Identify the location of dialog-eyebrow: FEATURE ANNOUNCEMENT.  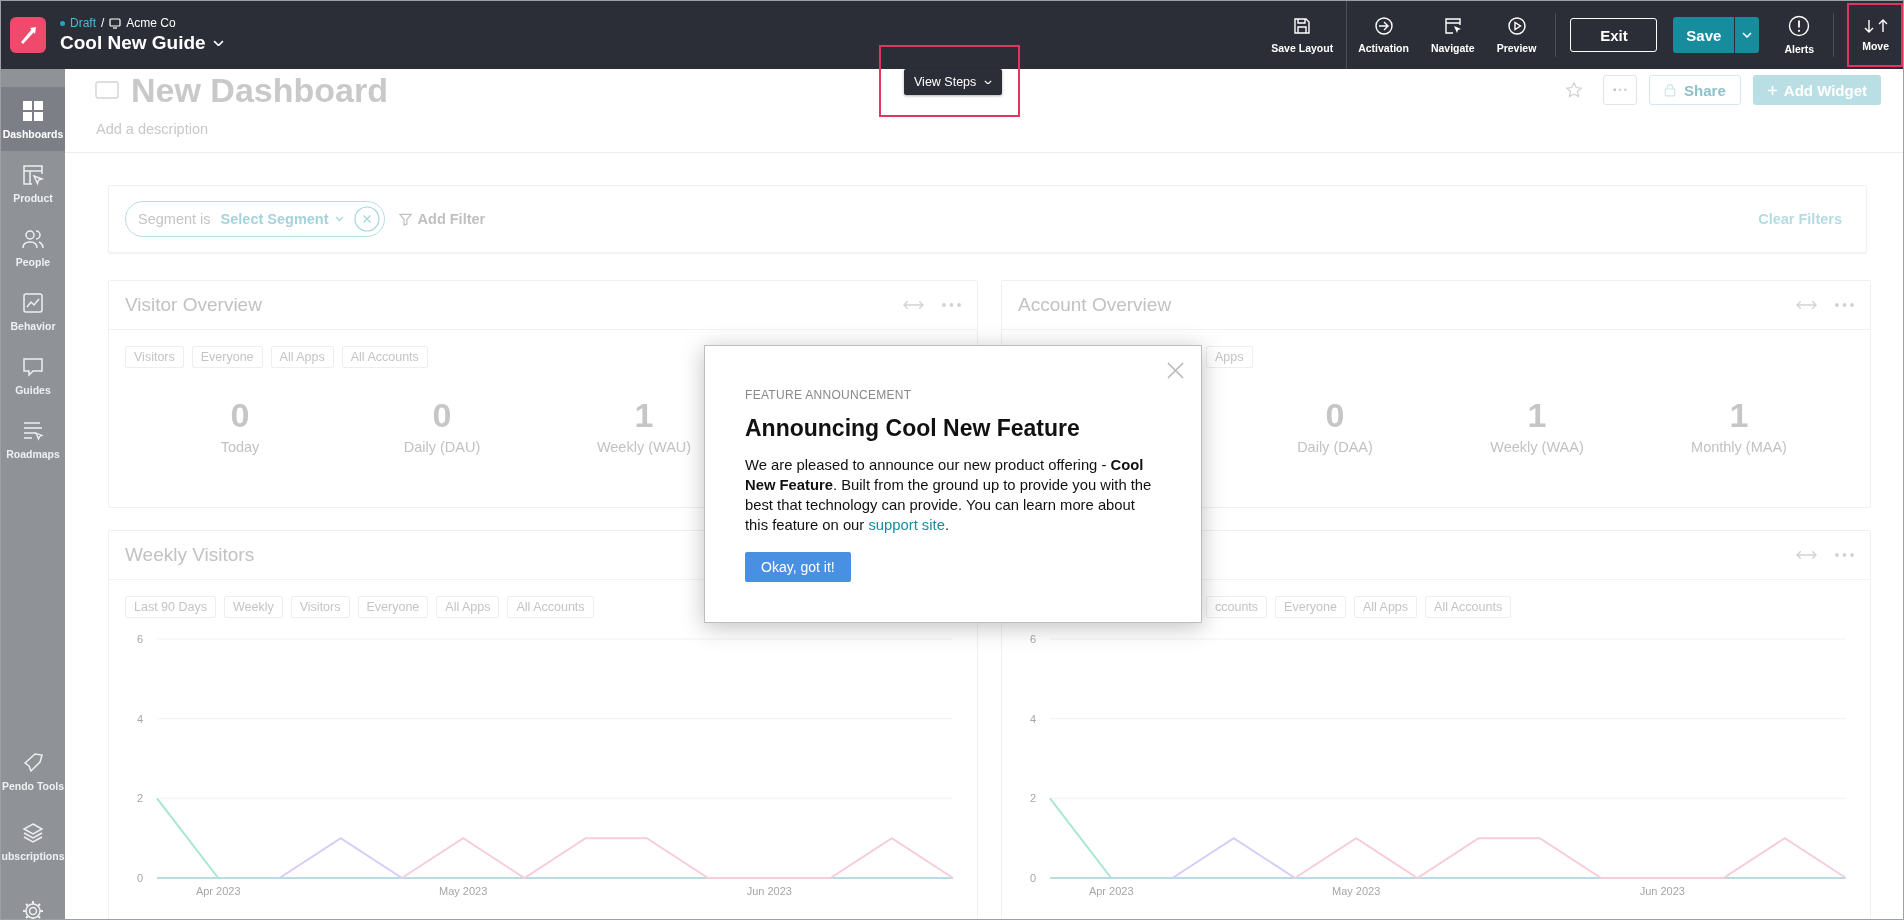
(829, 395).